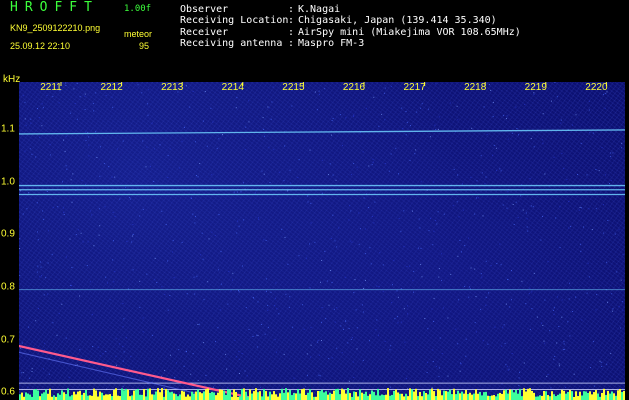 The image size is (629, 400). What do you see at coordinates (8, 287) in the screenshot?
I see `frequency-tick-label: 0.8` at bounding box center [8, 287].